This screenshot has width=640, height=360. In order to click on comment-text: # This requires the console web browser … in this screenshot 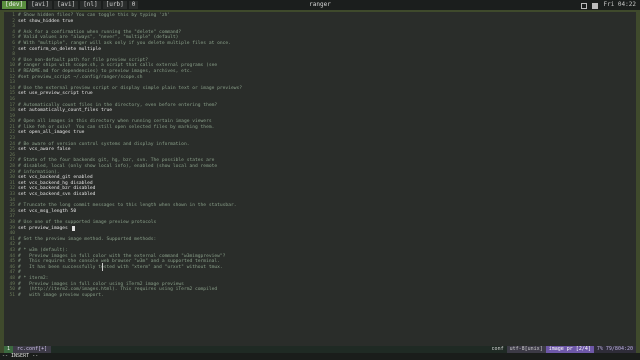, I will do `click(119, 262)`.